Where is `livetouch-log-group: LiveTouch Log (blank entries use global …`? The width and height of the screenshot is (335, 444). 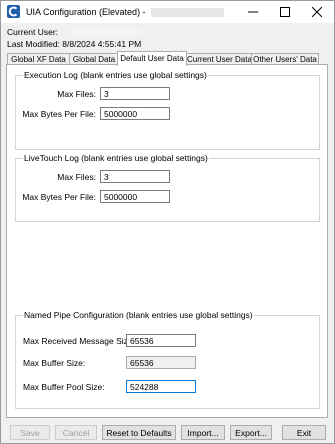
livetouch-log-group: LiveTouch Log (blank entries use global … is located at coordinates (167, 187).